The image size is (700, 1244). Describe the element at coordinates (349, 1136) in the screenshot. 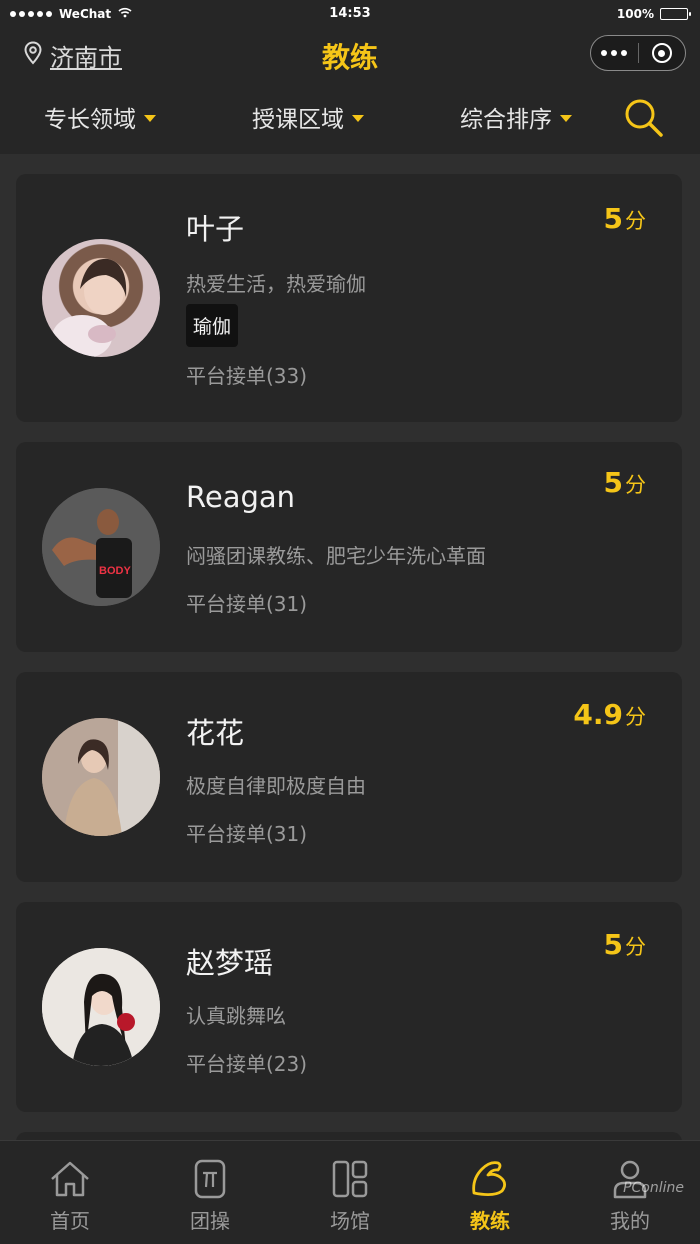

I see `coach-card` at that location.